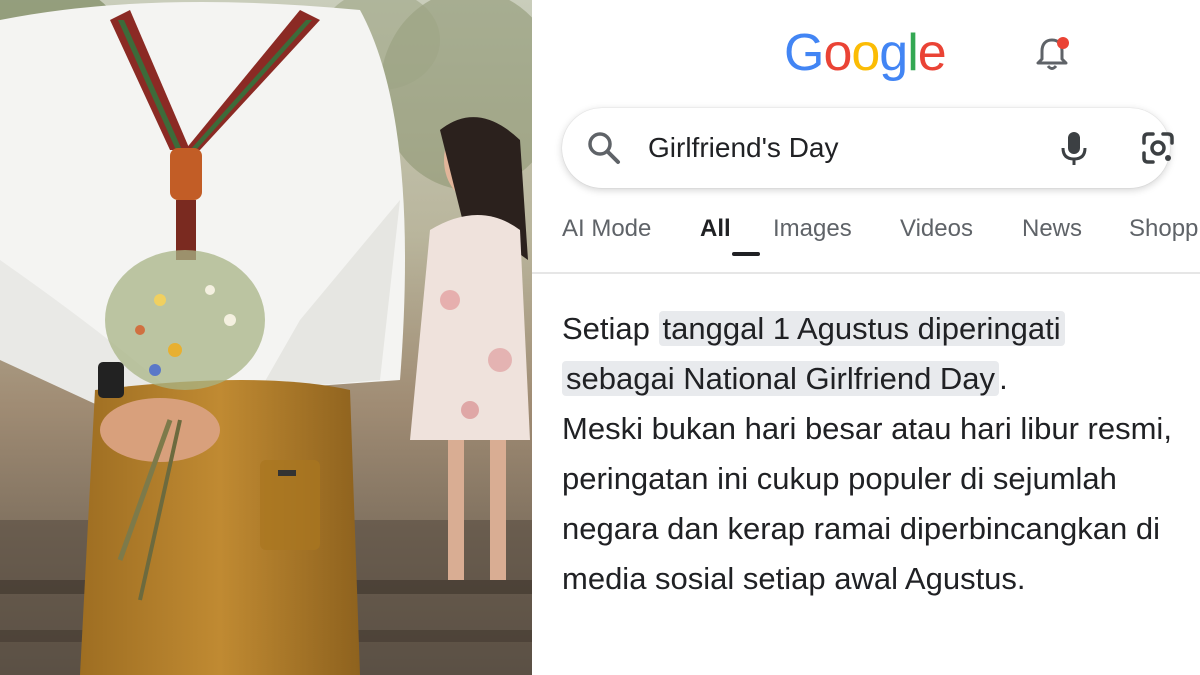  What do you see at coordinates (1052, 229) in the screenshot?
I see `tab-news: News` at bounding box center [1052, 229].